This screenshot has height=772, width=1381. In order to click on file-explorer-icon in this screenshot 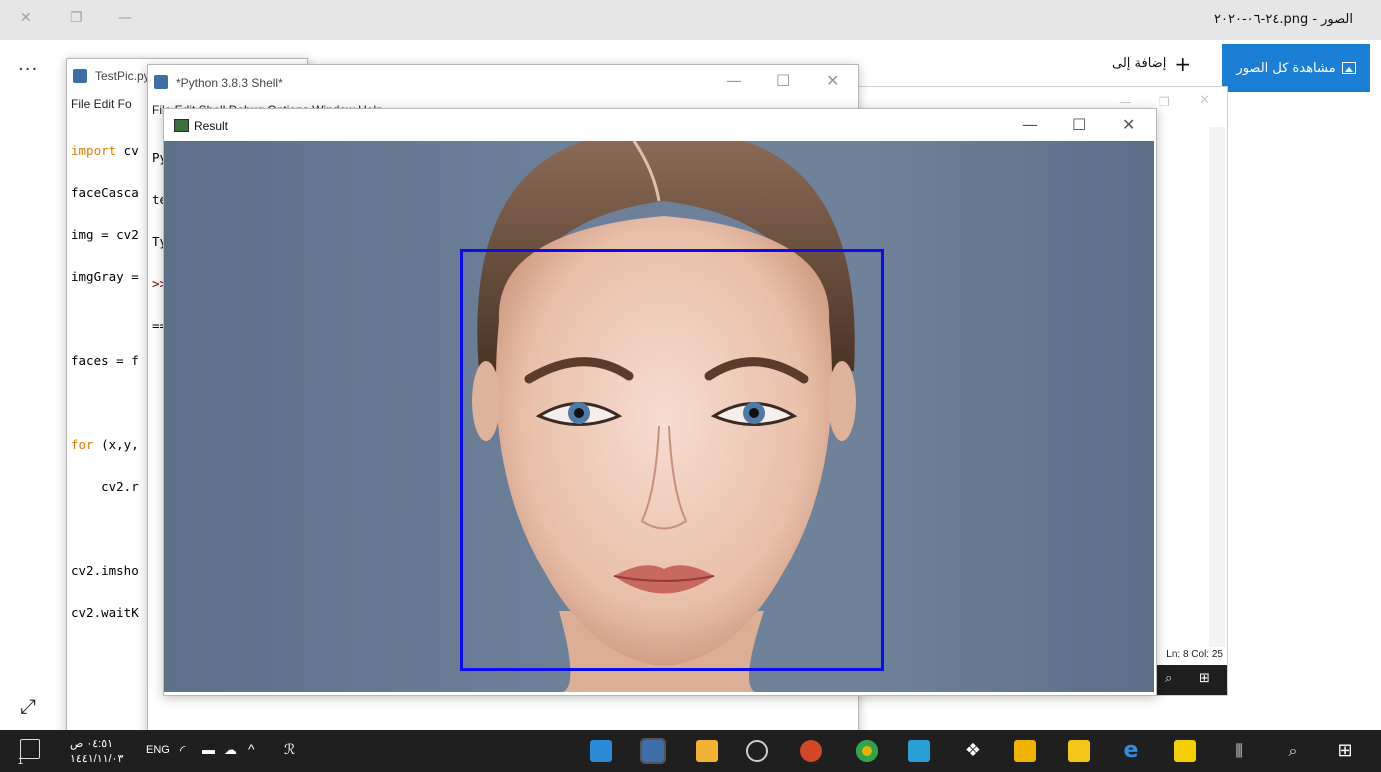, I will do `click(1079, 751)`.